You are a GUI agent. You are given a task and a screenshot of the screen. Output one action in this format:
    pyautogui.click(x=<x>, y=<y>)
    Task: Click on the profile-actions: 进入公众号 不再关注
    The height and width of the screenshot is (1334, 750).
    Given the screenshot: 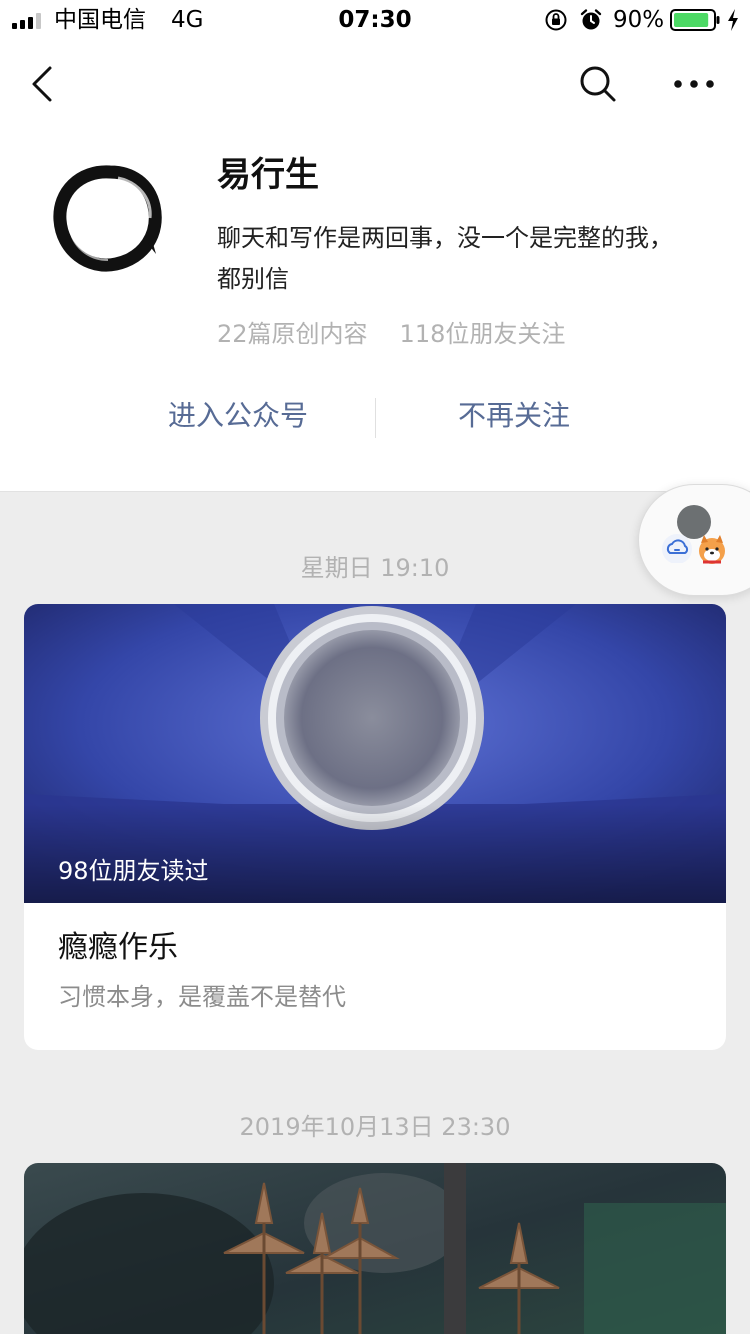 What is the action you would take?
    pyautogui.click(x=376, y=416)
    